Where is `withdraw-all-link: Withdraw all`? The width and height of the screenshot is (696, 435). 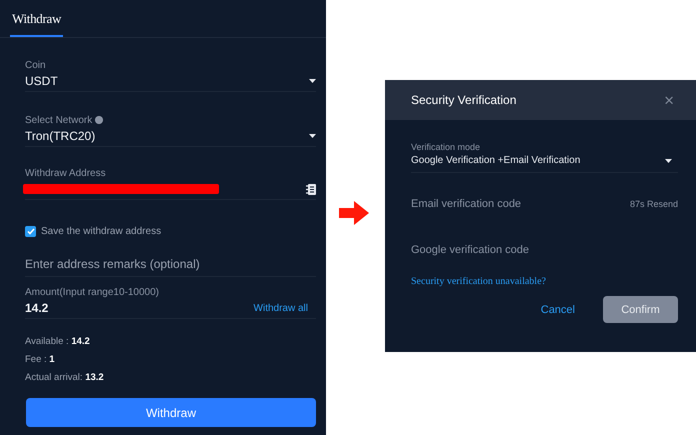
withdraw-all-link: Withdraw all is located at coordinates (281, 308).